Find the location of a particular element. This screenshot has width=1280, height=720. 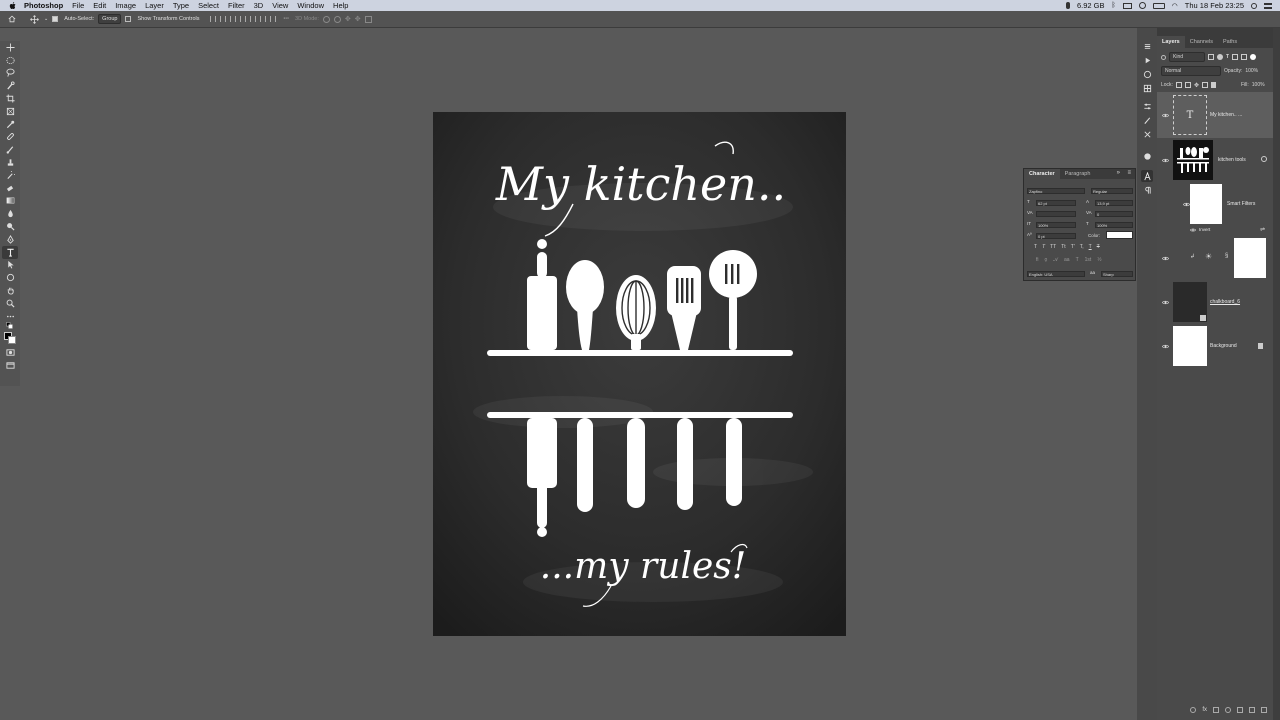

clone-source-panel-icon is located at coordinates (1147, 134).